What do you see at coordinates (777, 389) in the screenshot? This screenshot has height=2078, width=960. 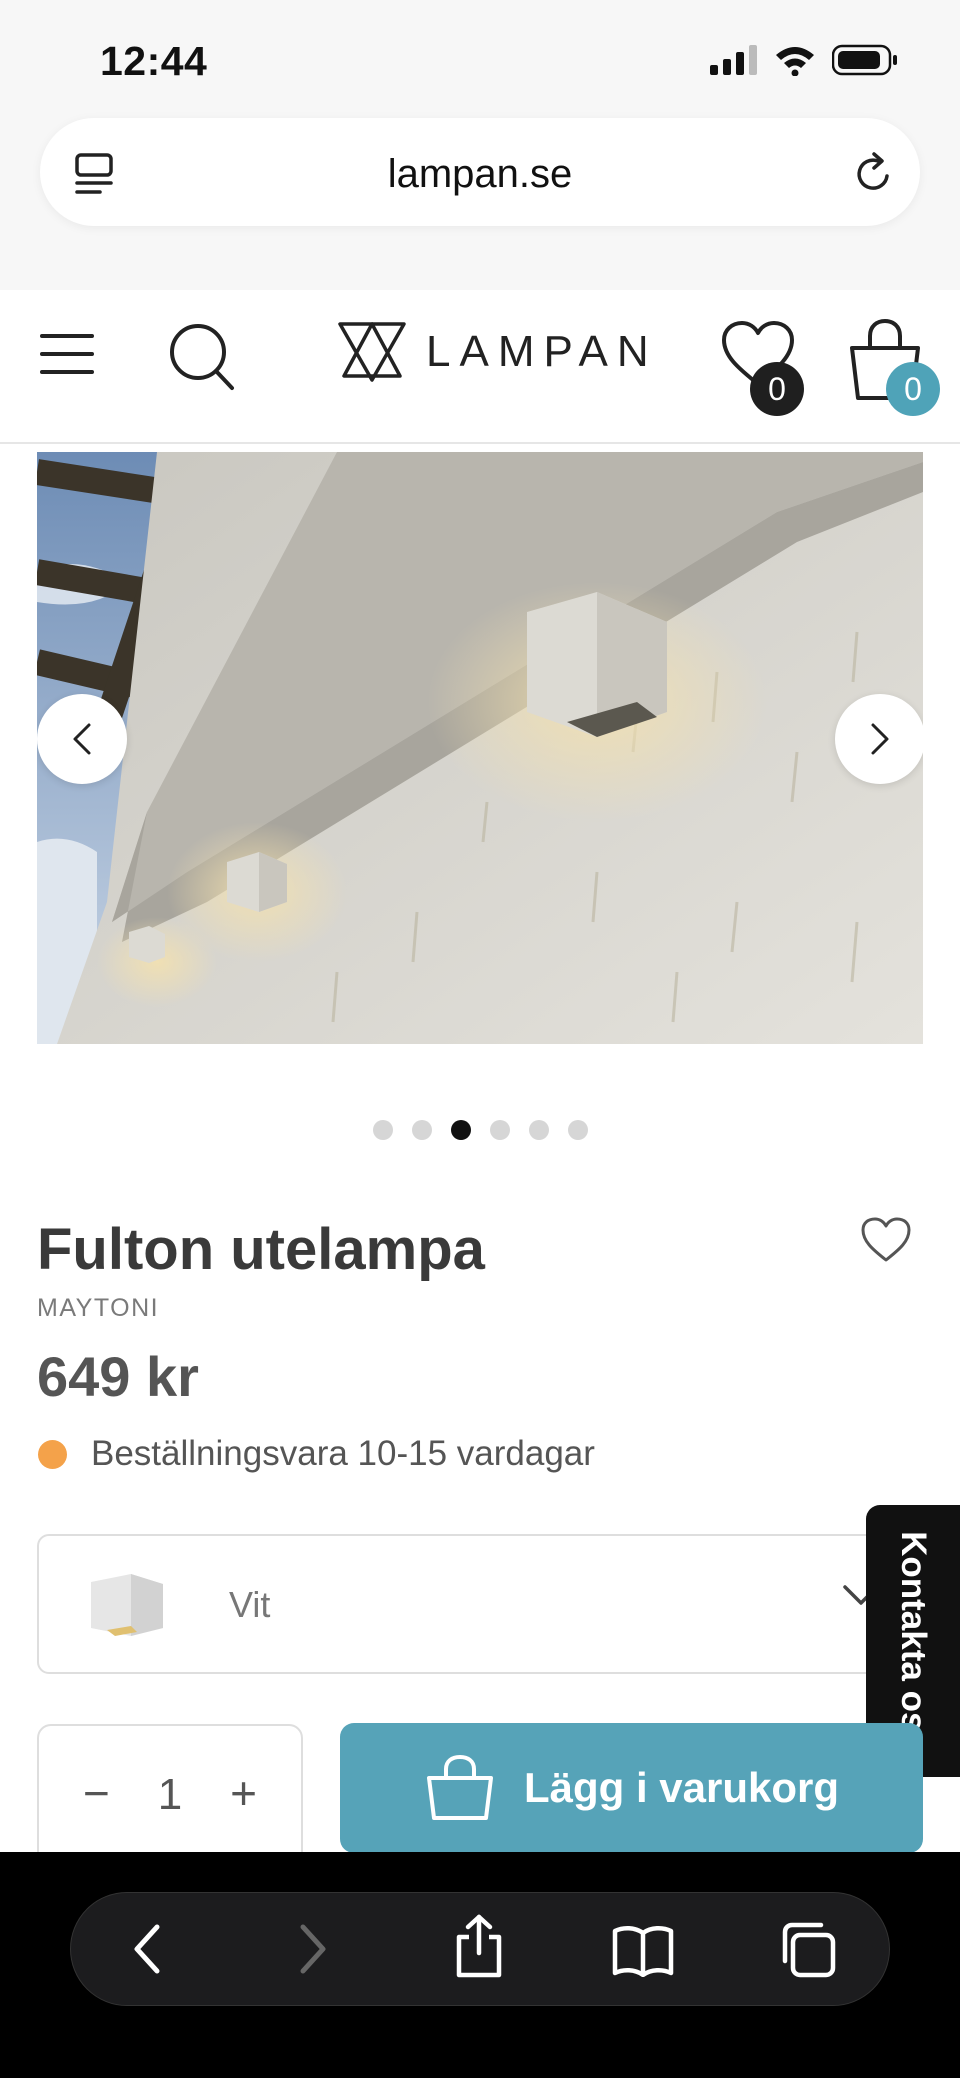 I see `wishlist-count-badge: 0` at bounding box center [777, 389].